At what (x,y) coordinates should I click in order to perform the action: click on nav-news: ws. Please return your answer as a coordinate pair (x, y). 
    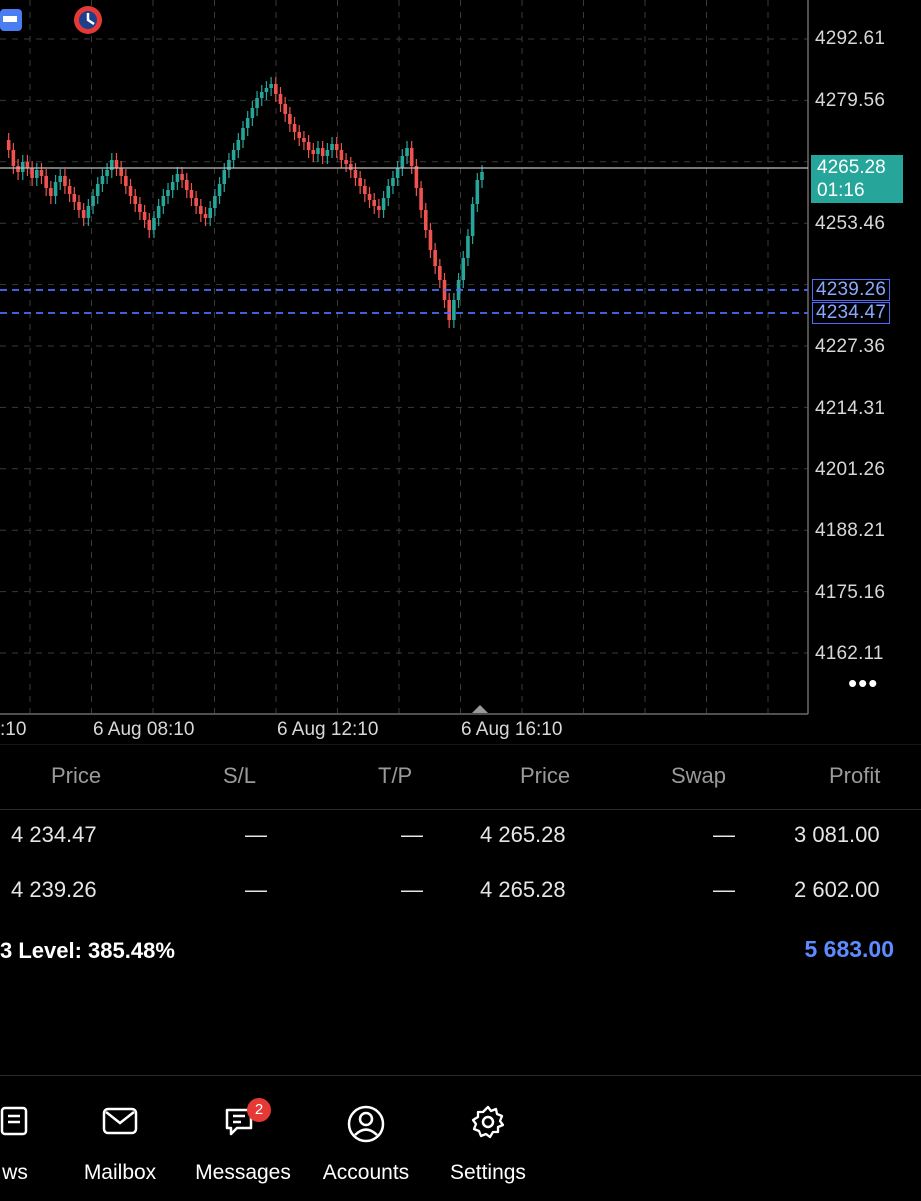
    Looking at the image, I should click on (25, 1138).